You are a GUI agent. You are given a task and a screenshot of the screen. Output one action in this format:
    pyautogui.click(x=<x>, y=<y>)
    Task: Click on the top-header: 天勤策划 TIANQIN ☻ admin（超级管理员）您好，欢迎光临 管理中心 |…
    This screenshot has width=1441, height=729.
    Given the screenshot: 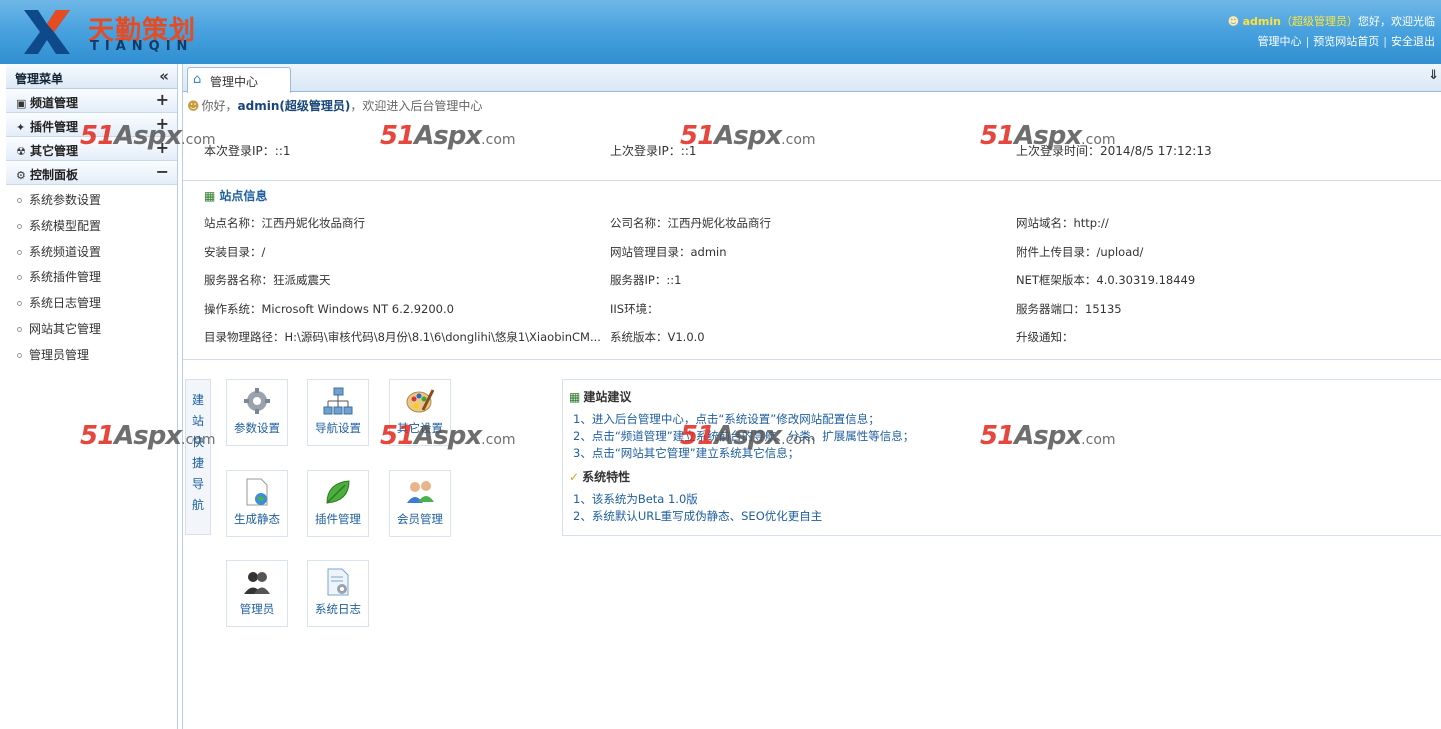 What is the action you would take?
    pyautogui.click(x=720, y=32)
    